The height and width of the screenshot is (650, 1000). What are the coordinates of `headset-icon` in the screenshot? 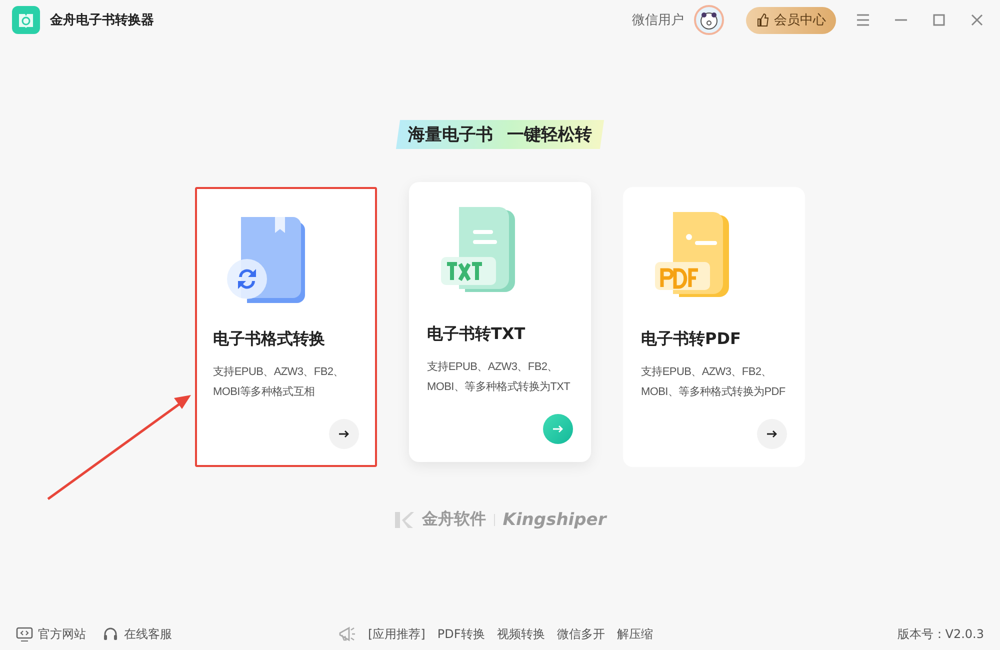 It's located at (110, 634).